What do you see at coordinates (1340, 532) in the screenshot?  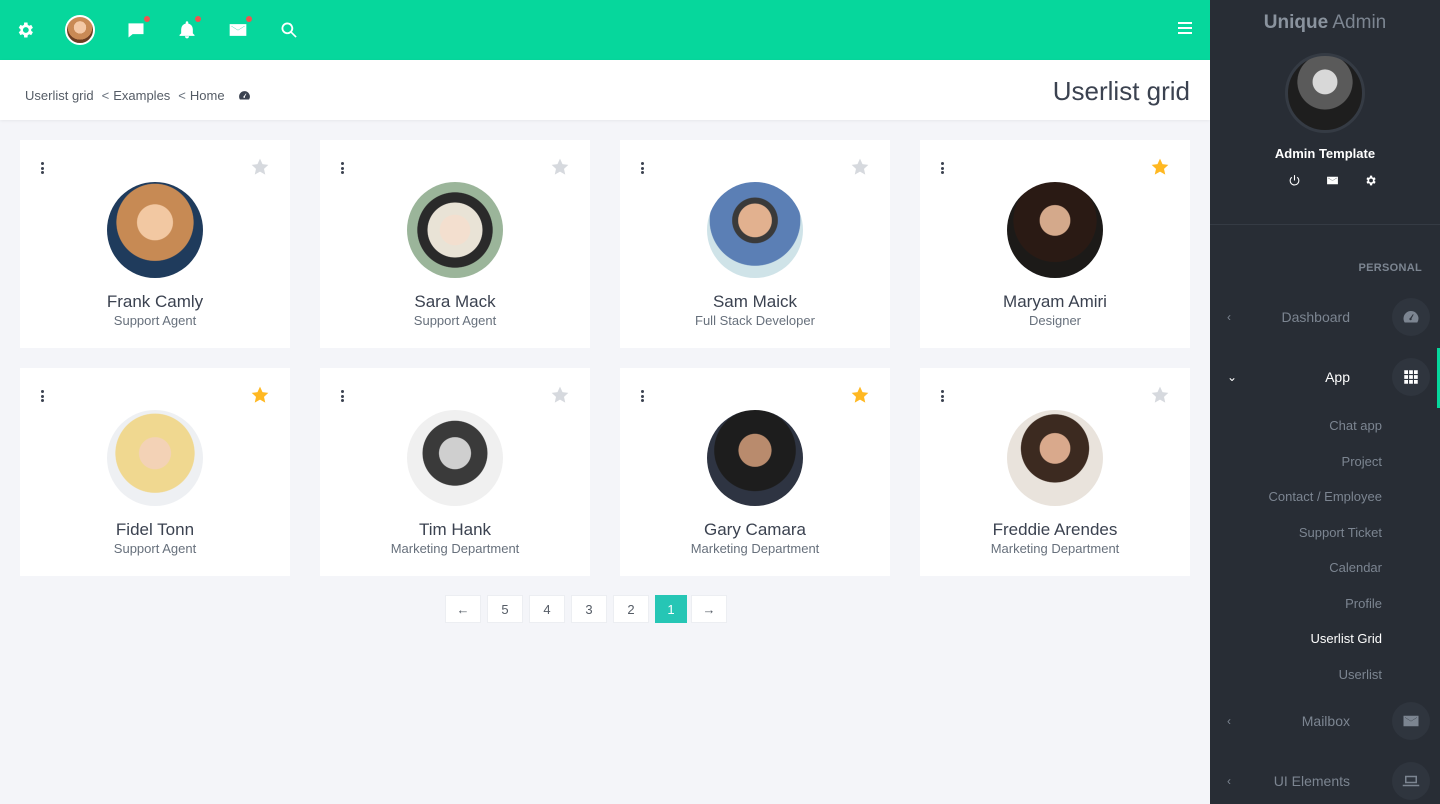 I see `sidebar-subitem: Support Ticket` at bounding box center [1340, 532].